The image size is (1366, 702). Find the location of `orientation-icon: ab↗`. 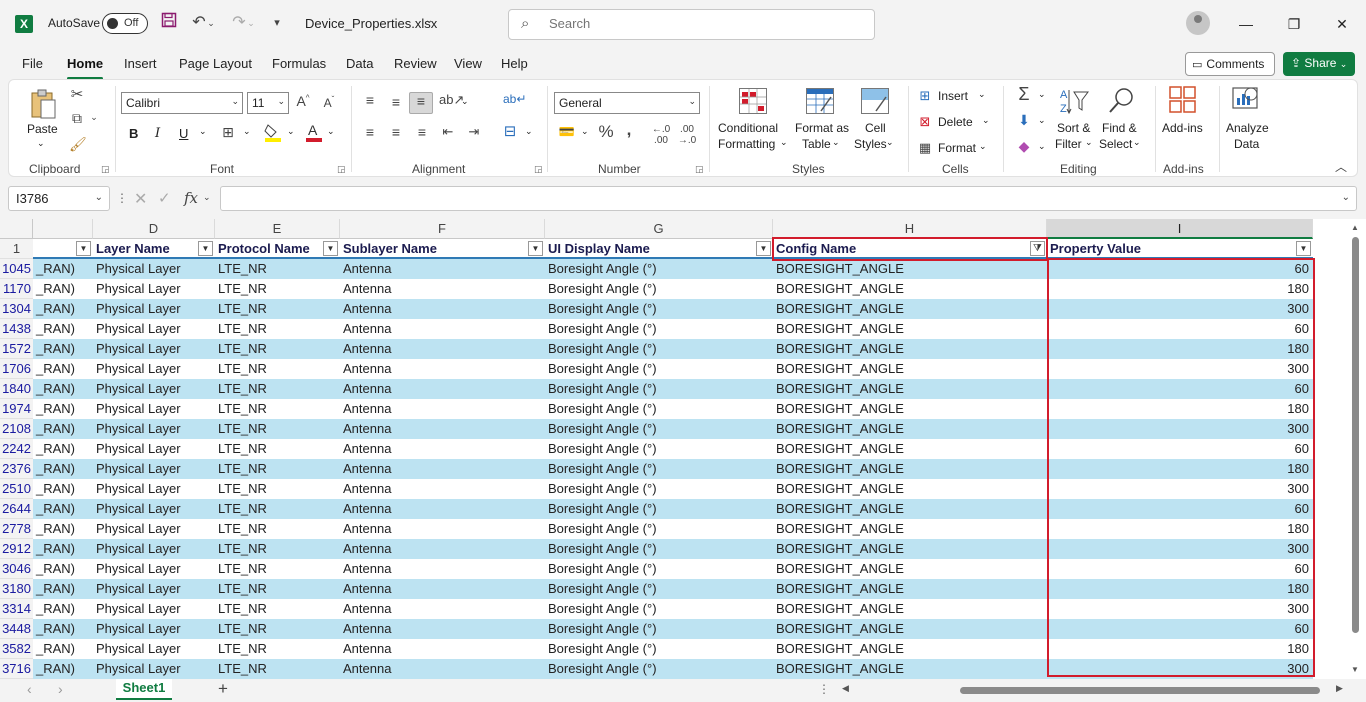

orientation-icon: ab↗ is located at coordinates (451, 100).